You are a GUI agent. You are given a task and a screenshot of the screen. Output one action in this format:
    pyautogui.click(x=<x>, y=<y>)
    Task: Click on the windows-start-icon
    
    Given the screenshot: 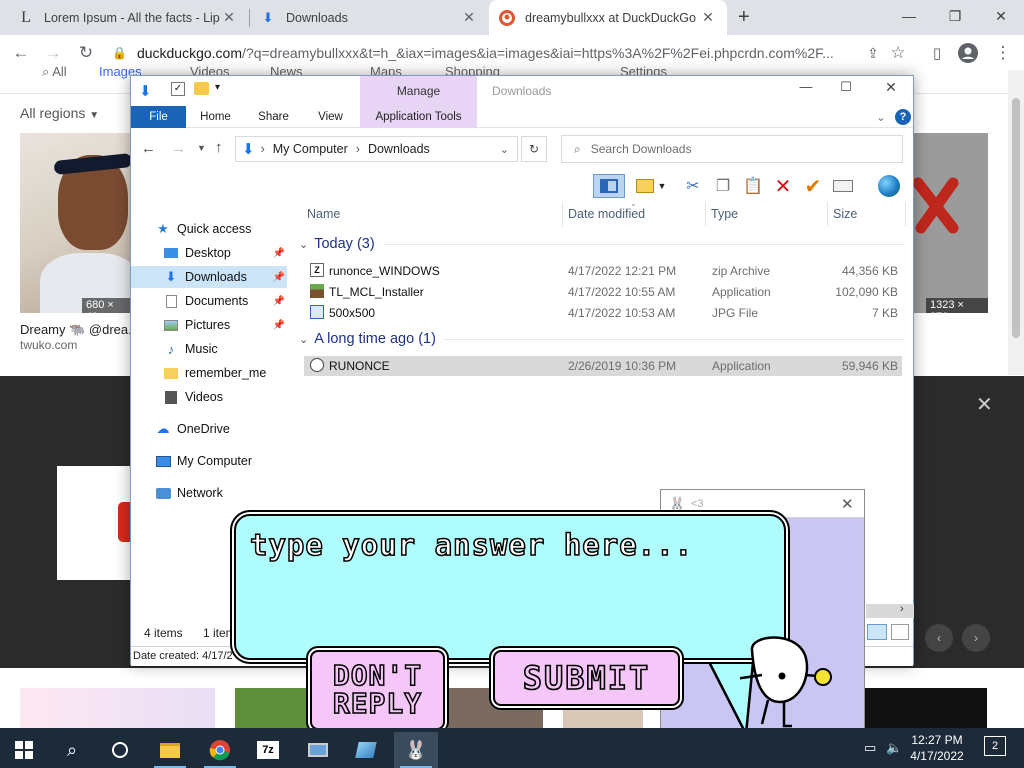 What is the action you would take?
    pyautogui.click(x=24, y=750)
    